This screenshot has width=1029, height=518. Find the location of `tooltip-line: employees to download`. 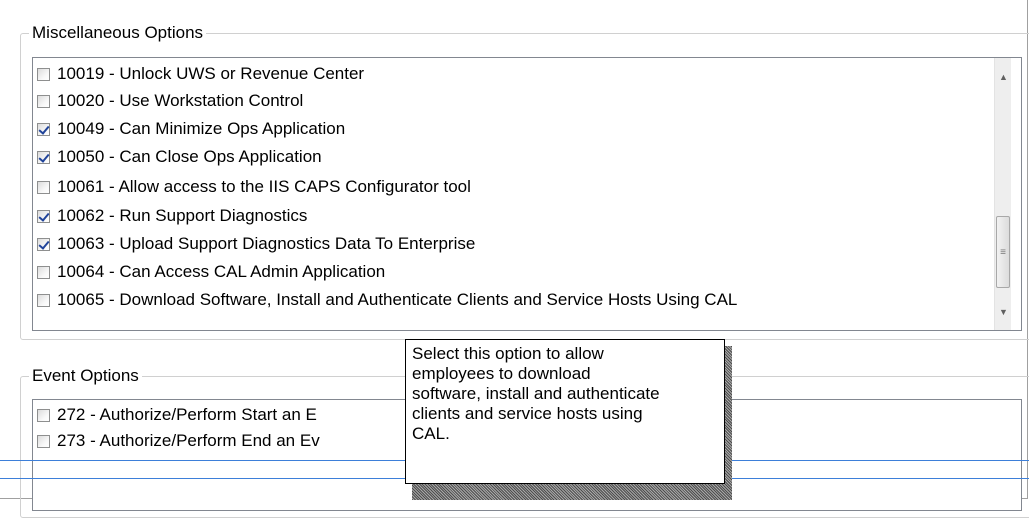

tooltip-line: employees to download is located at coordinates (501, 373).